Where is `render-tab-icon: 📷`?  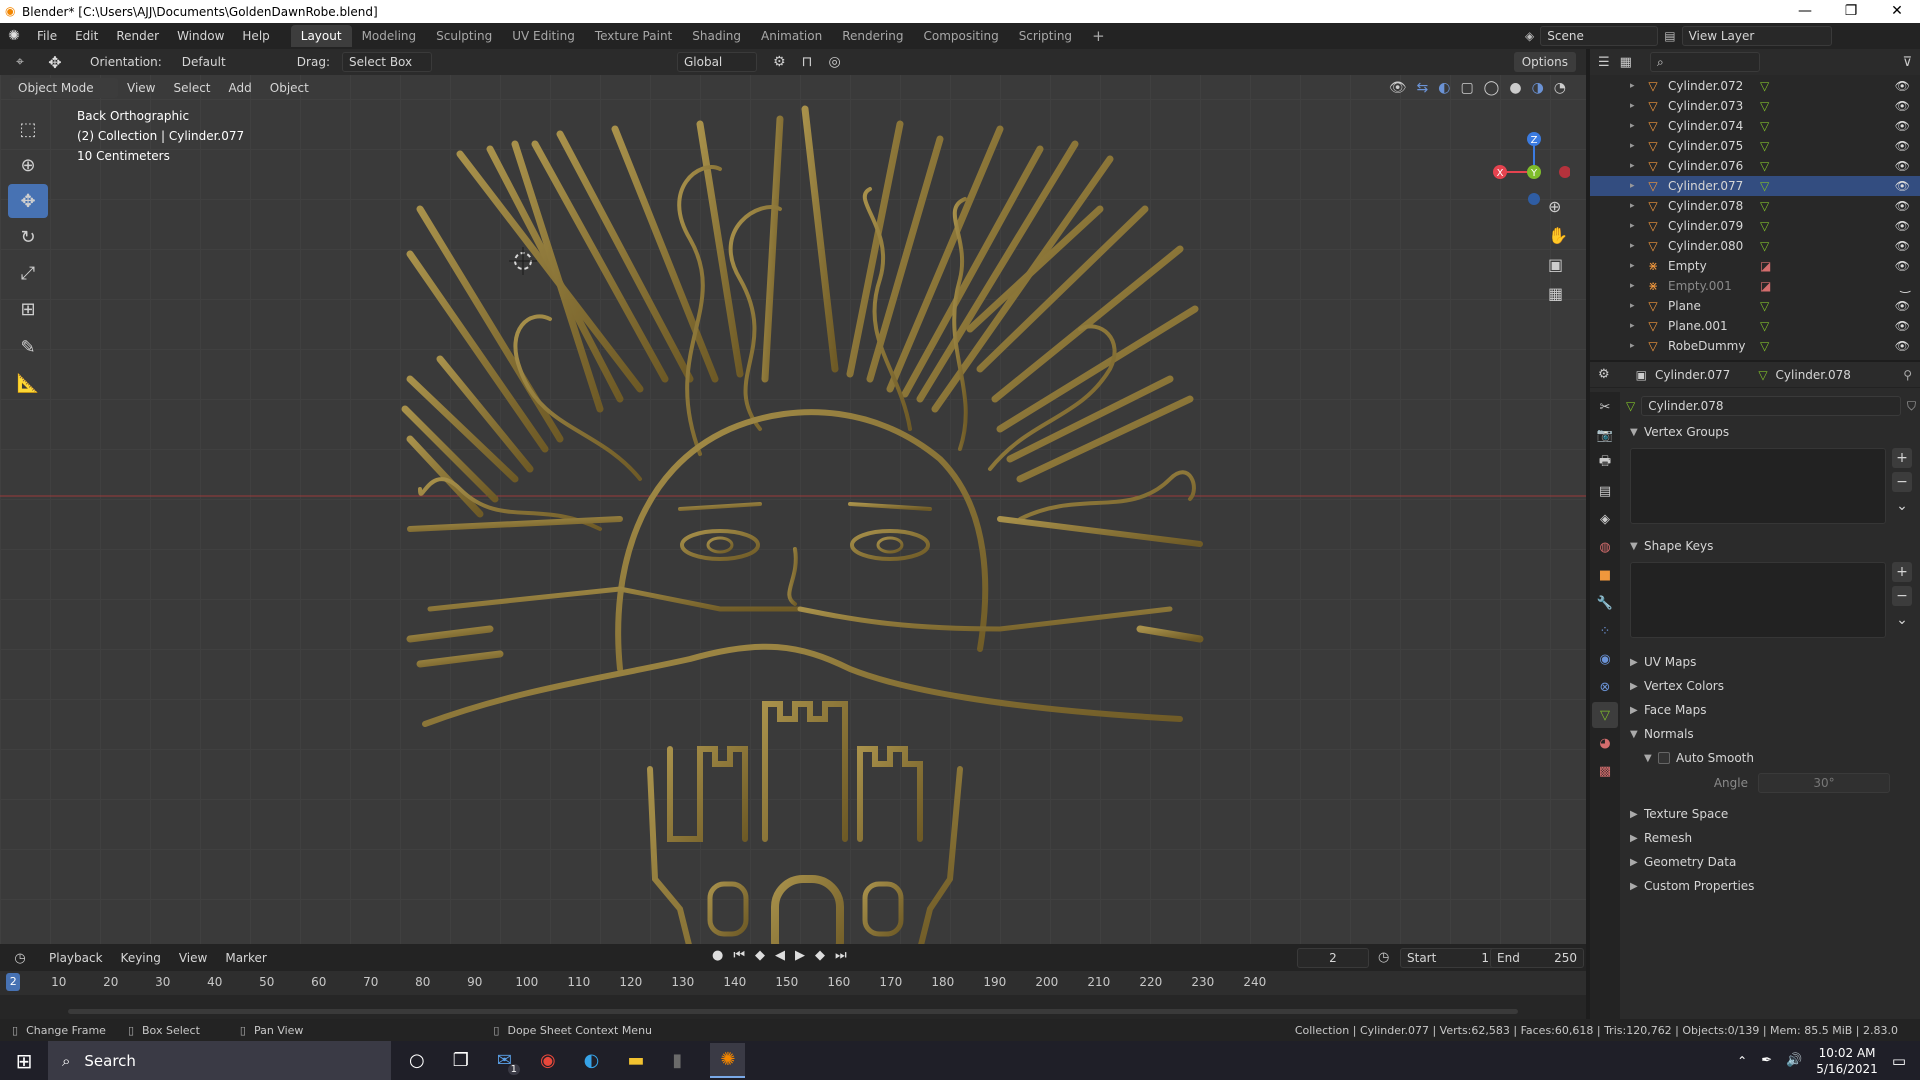
render-tab-icon: 📷 is located at coordinates (1605, 435).